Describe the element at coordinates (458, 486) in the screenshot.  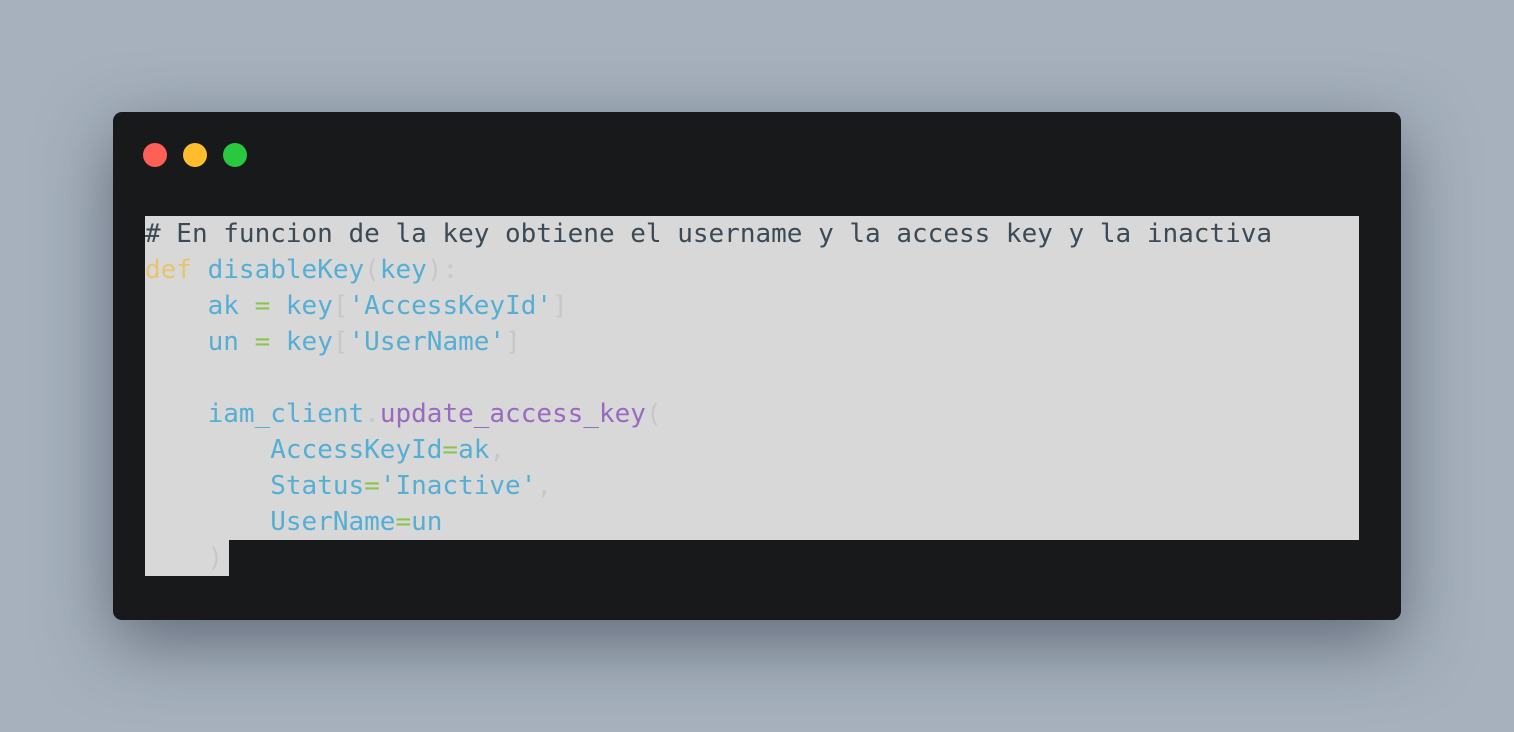
I see `code-token: 'Inactive'` at that location.